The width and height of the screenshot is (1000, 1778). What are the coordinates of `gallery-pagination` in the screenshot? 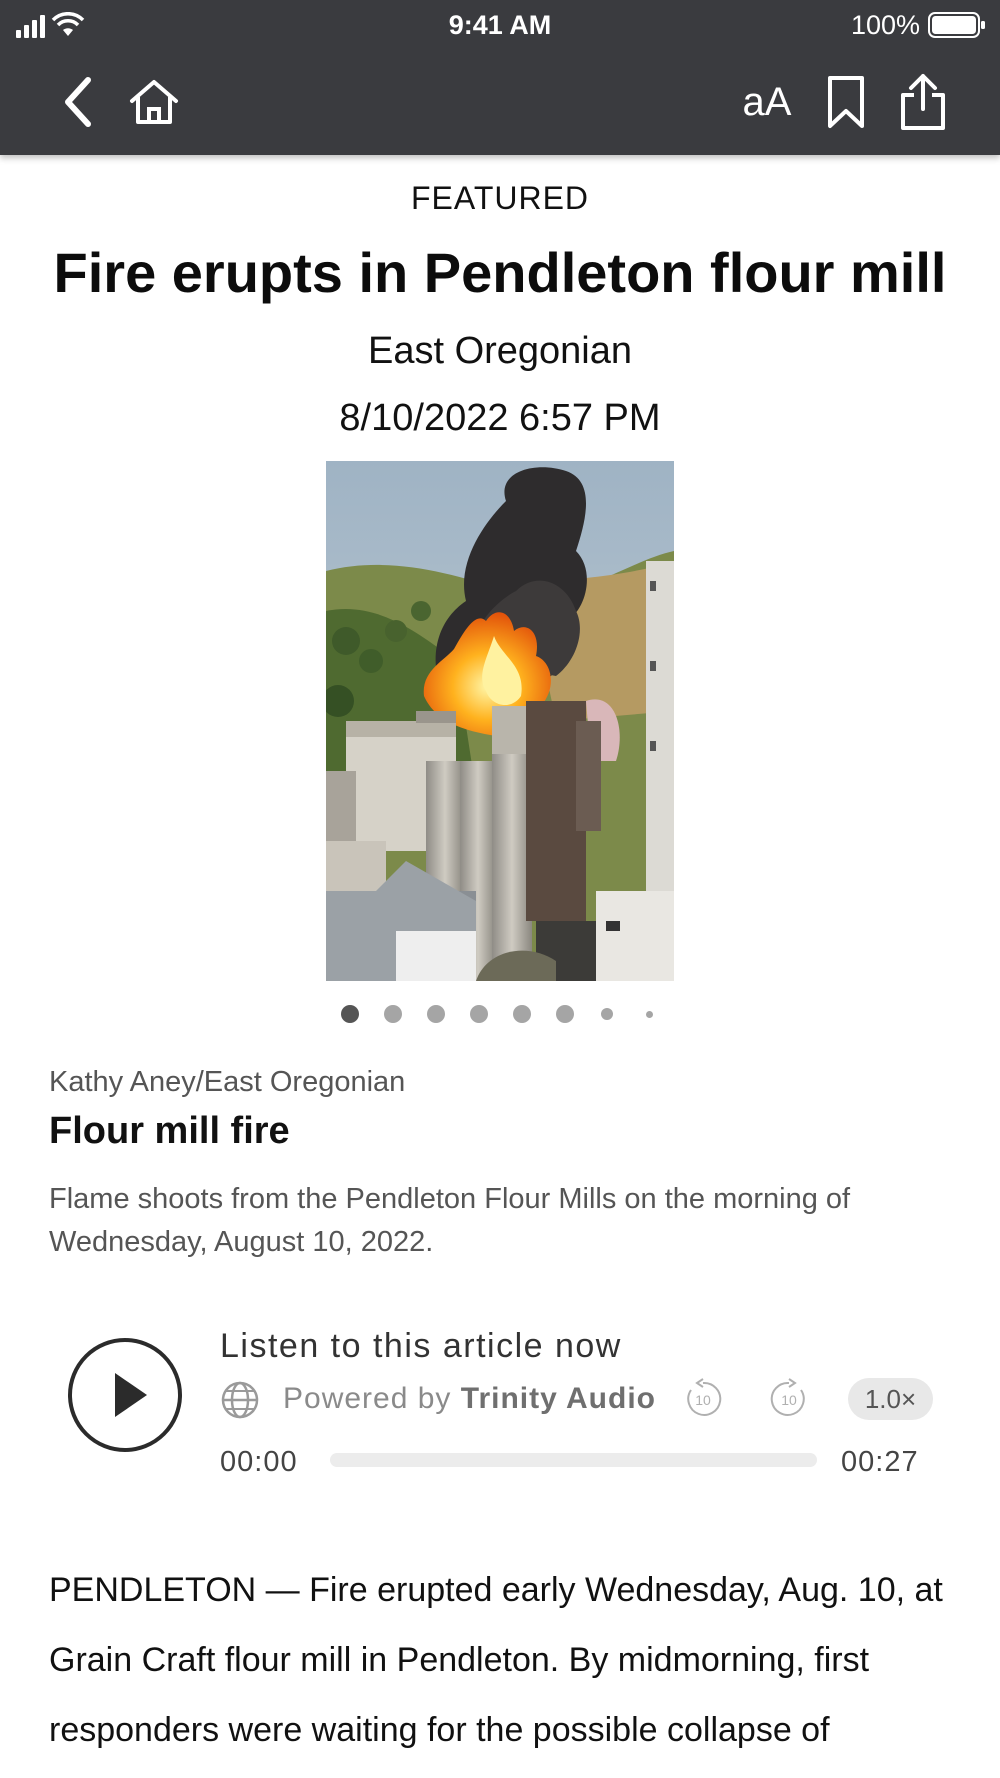 It's located at (500, 1014).